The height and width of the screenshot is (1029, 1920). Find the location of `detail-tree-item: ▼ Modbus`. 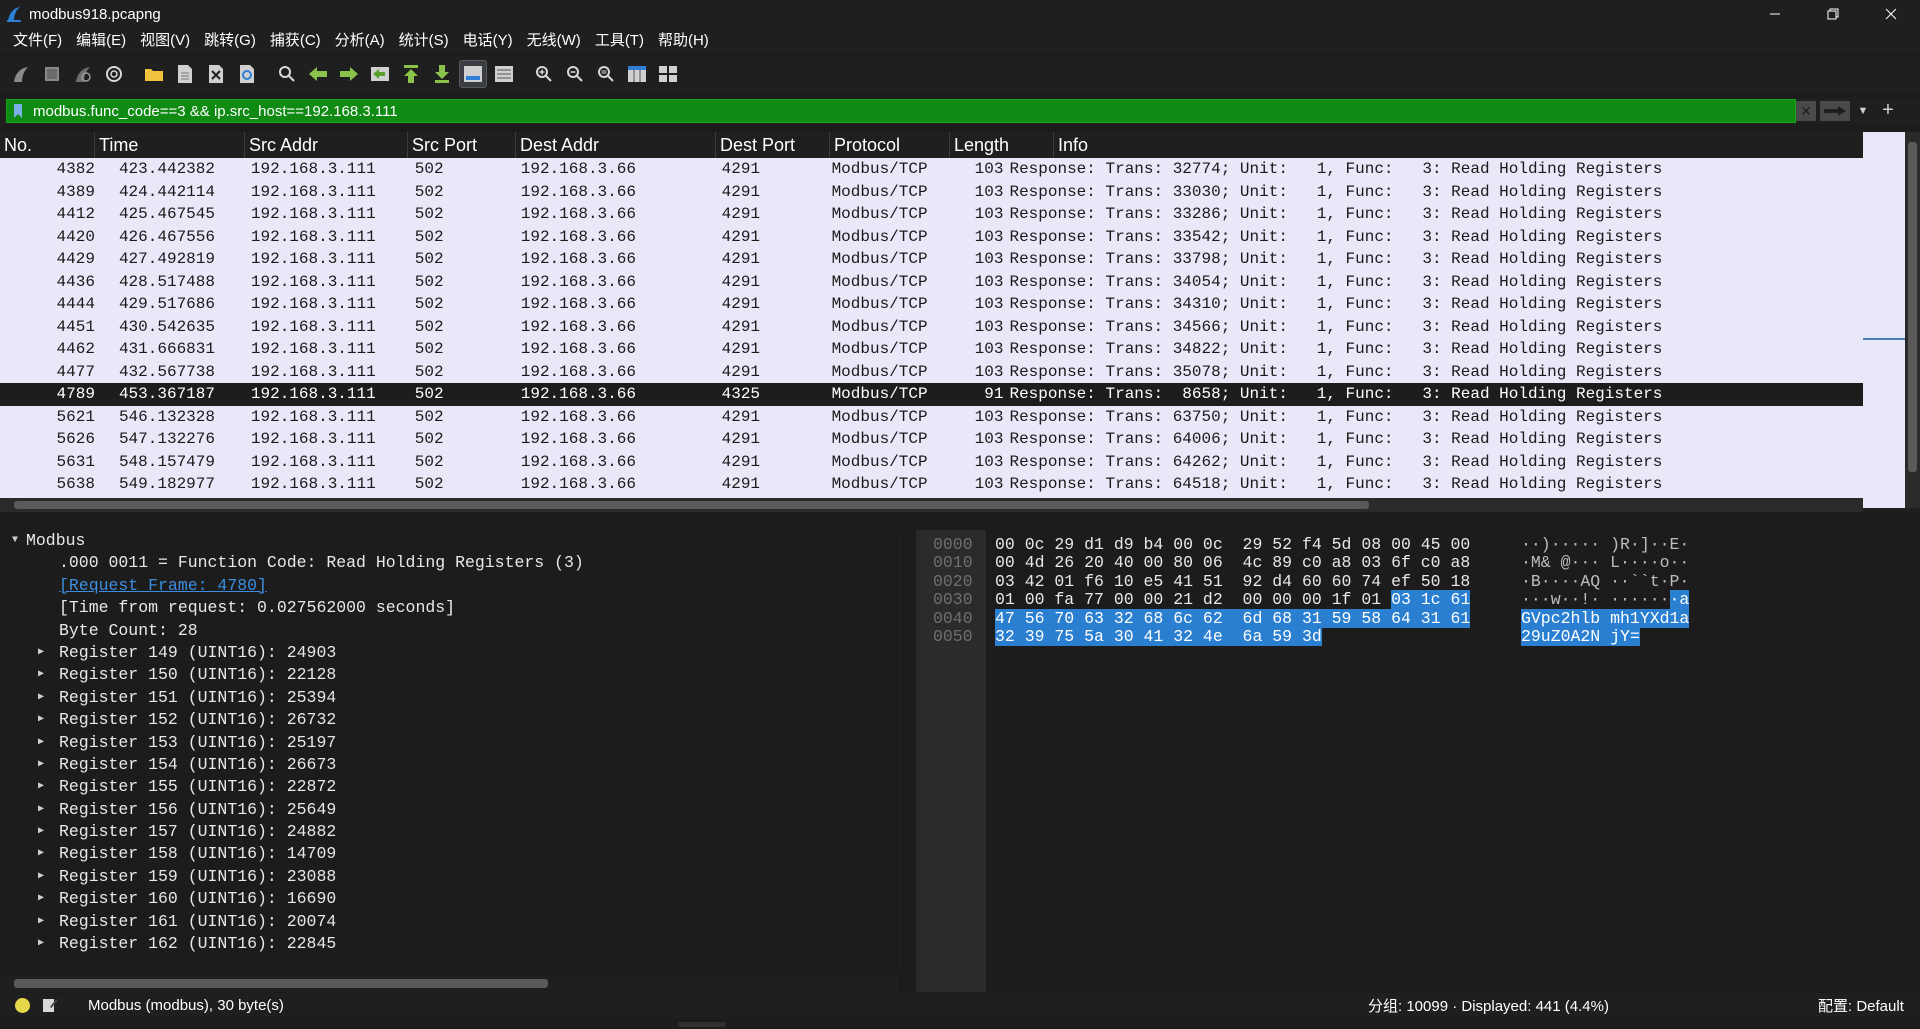

detail-tree-item: ▼ Modbus is located at coordinates (449, 541).